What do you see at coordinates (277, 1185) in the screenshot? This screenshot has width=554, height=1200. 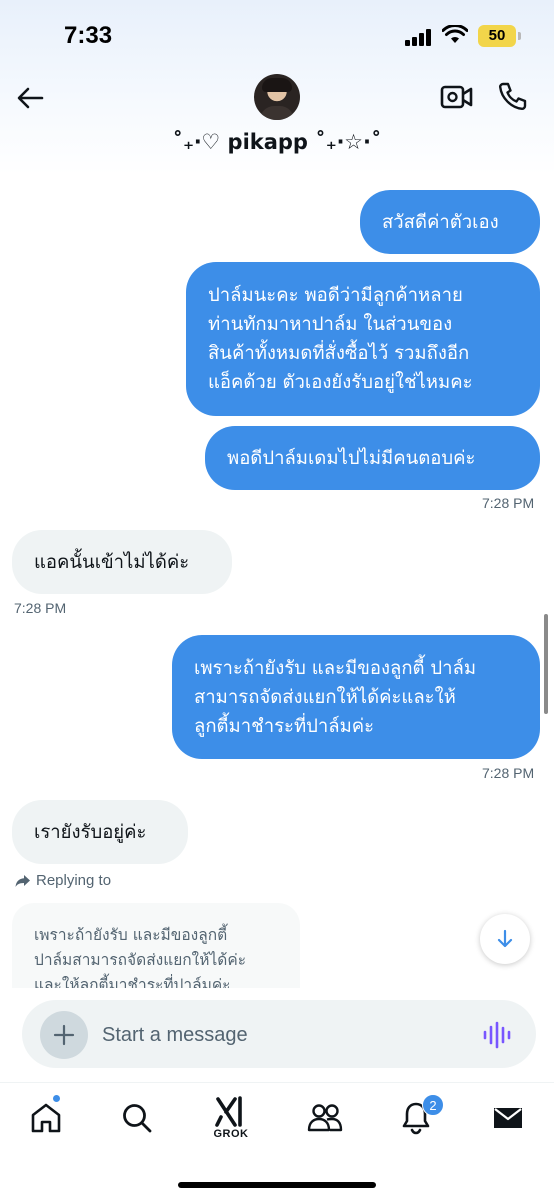 I see `home-indicator` at bounding box center [277, 1185].